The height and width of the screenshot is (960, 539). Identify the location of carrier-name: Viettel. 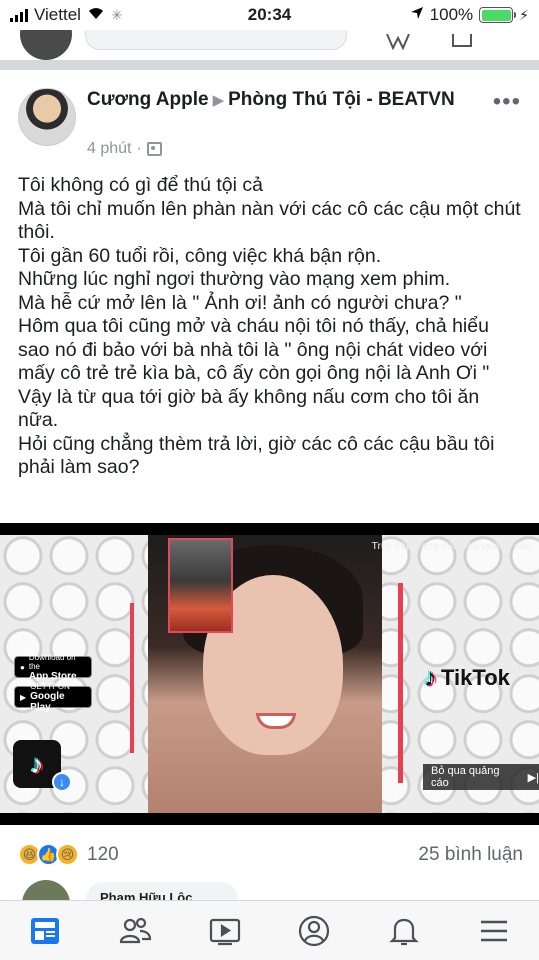
(57, 14).